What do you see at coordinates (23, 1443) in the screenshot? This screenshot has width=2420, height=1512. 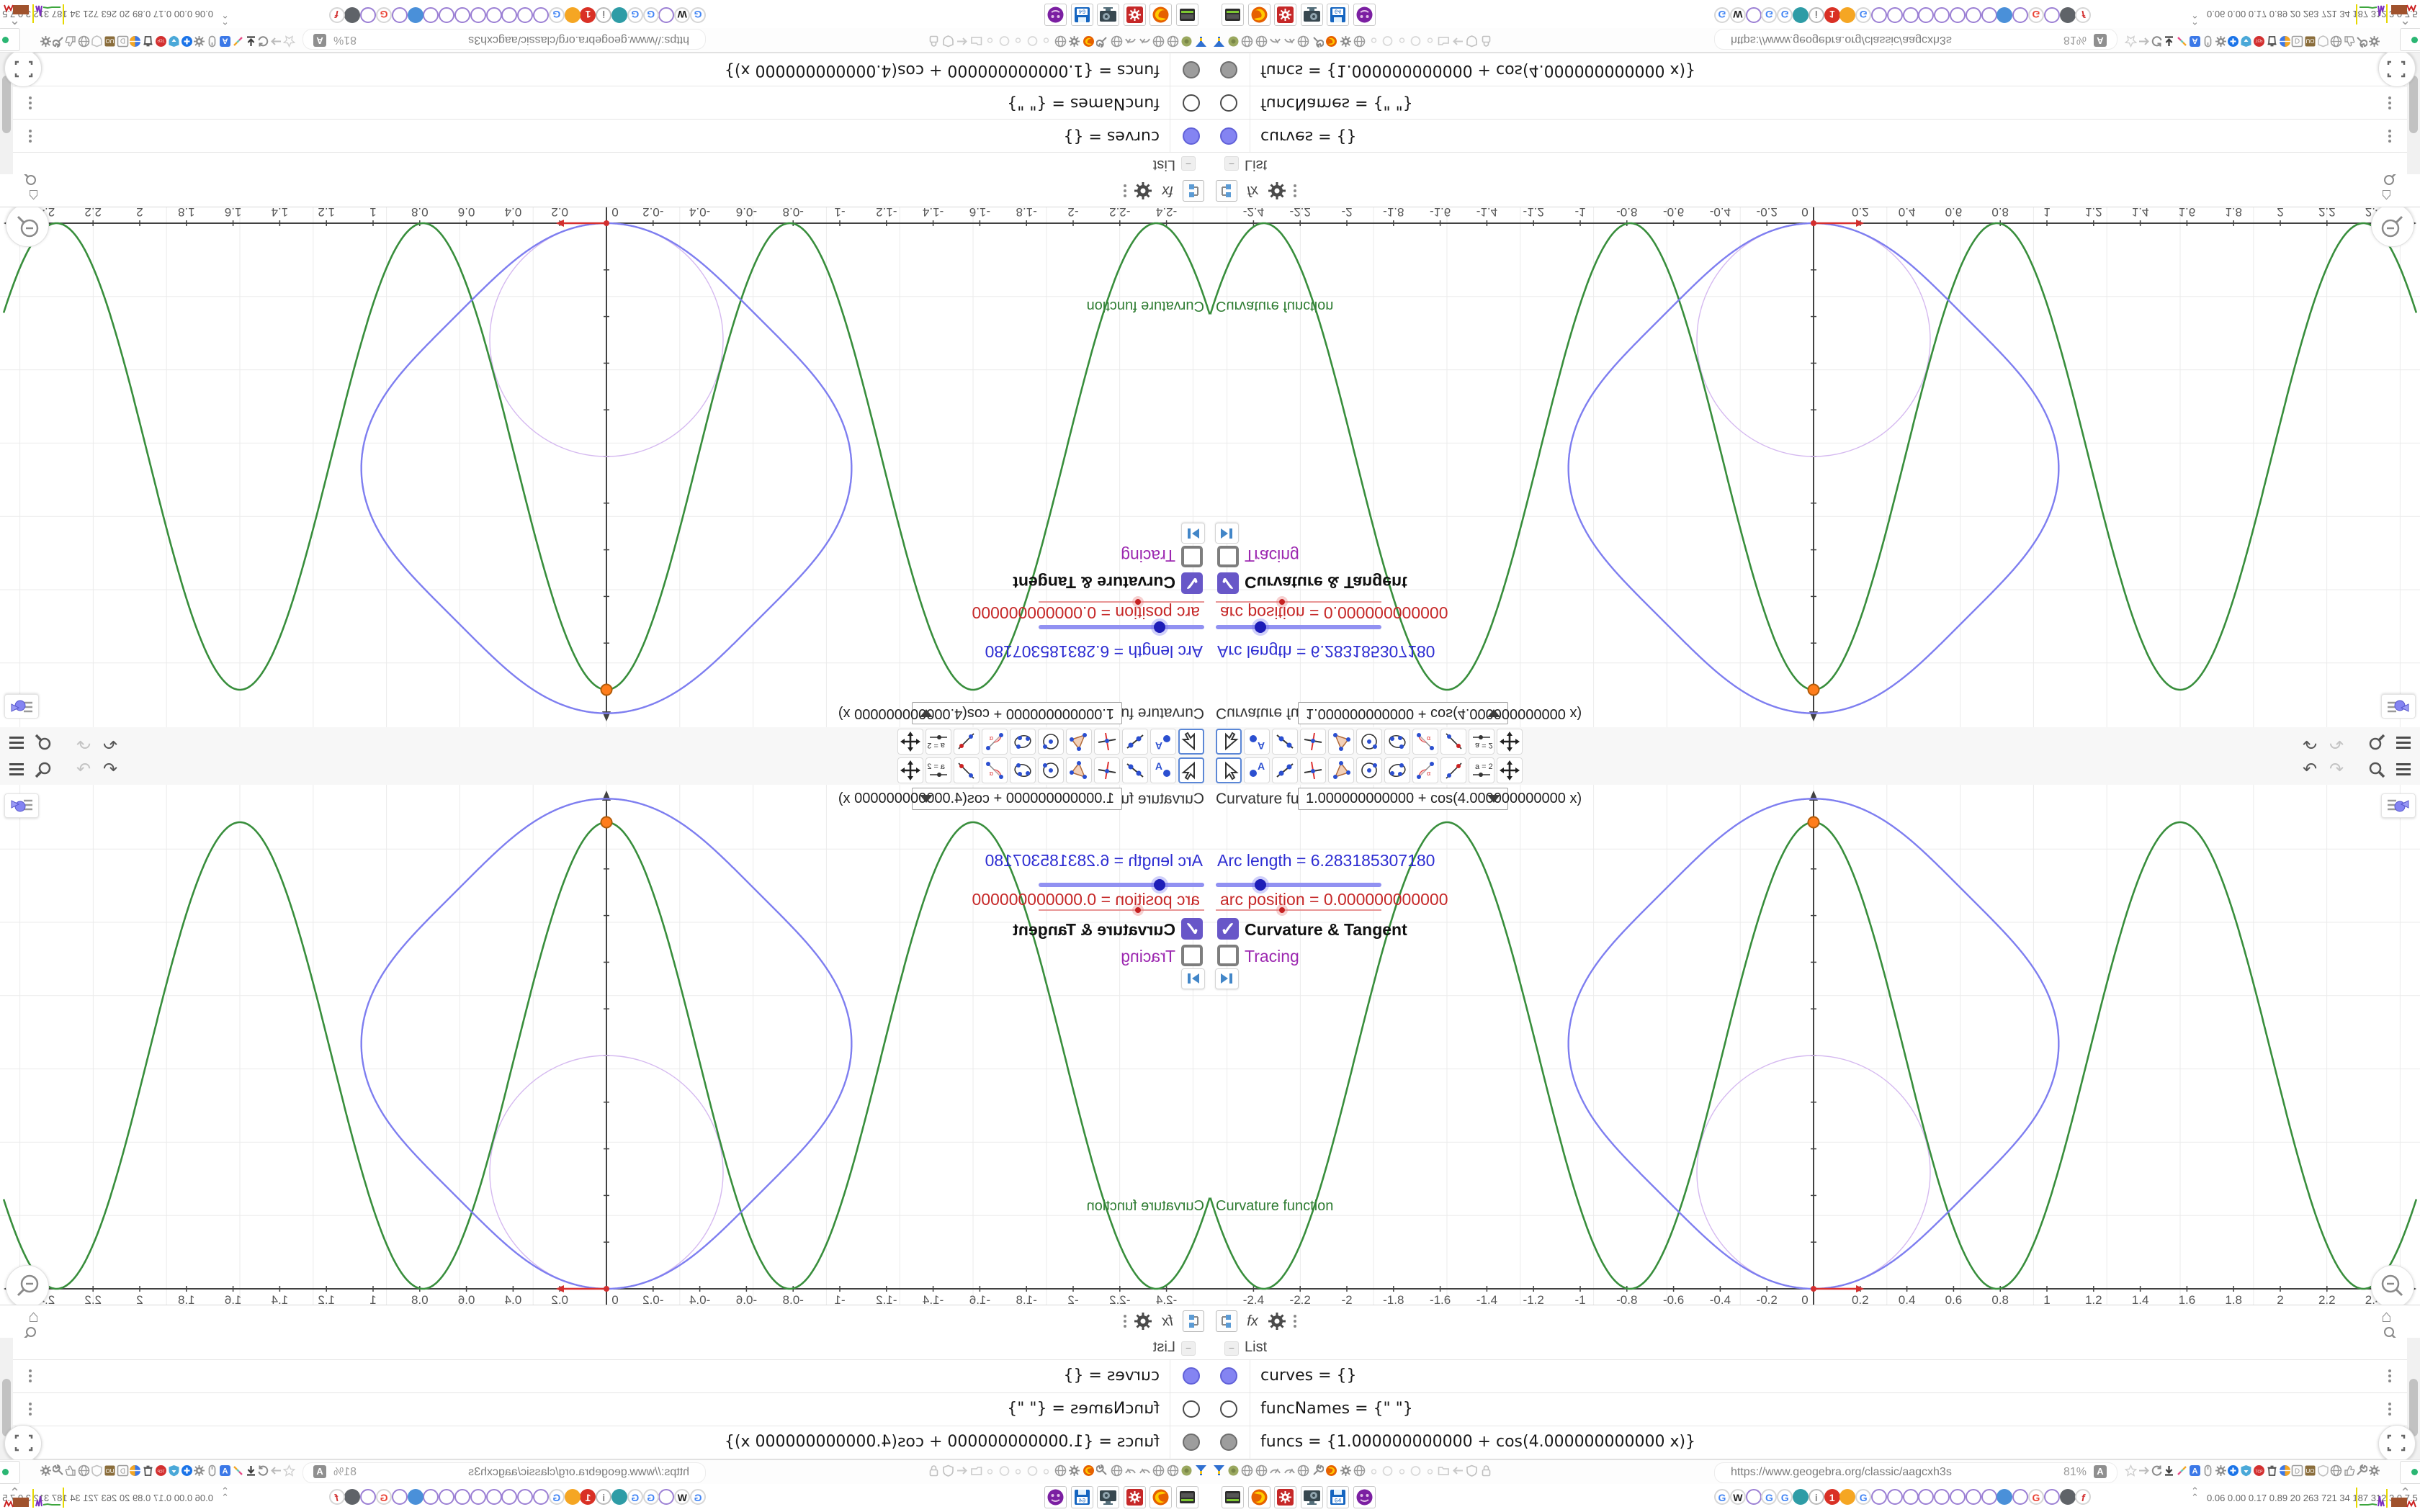 I see `fullscreen-button` at bounding box center [23, 1443].